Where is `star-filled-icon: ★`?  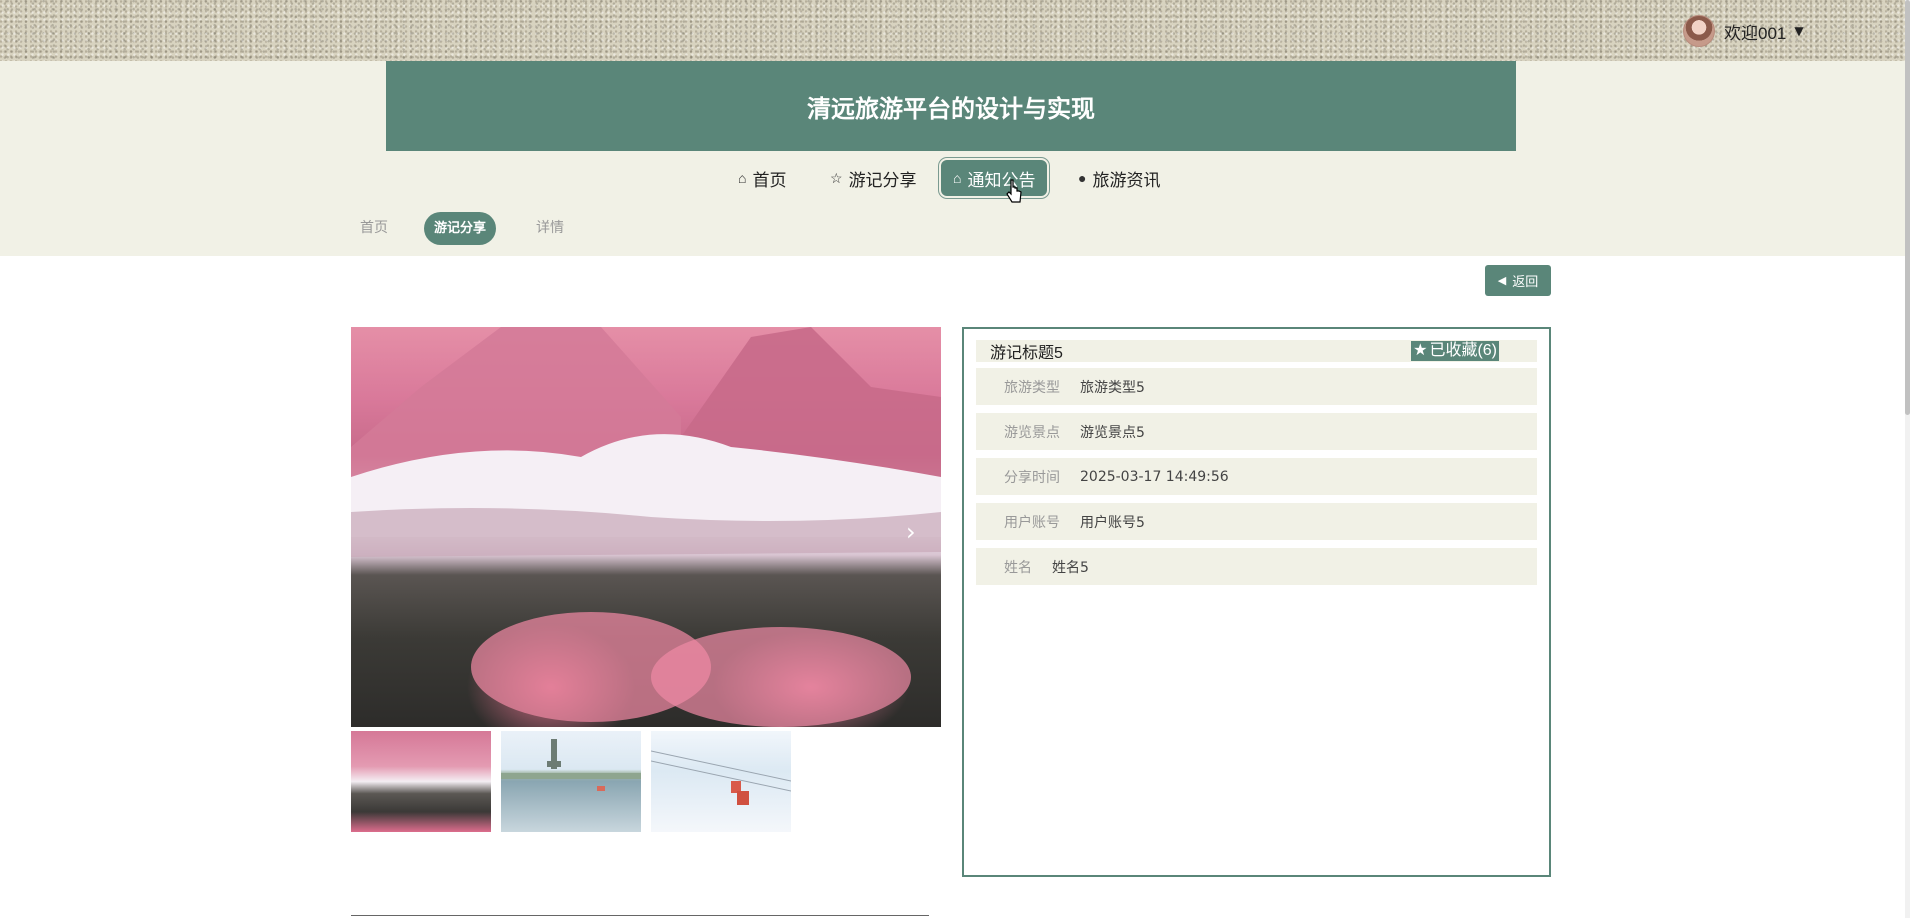 star-filled-icon: ★ is located at coordinates (1420, 350).